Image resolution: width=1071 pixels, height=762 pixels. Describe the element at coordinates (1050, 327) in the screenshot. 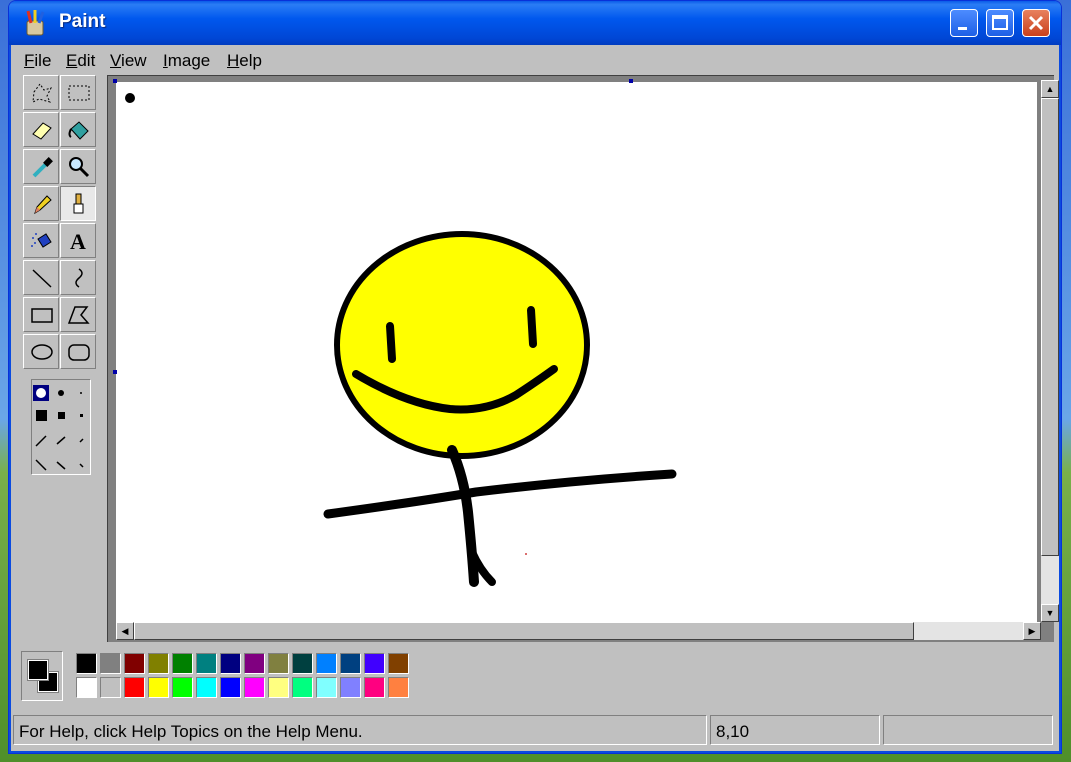

I see `vertical-scroll-thumb` at that location.